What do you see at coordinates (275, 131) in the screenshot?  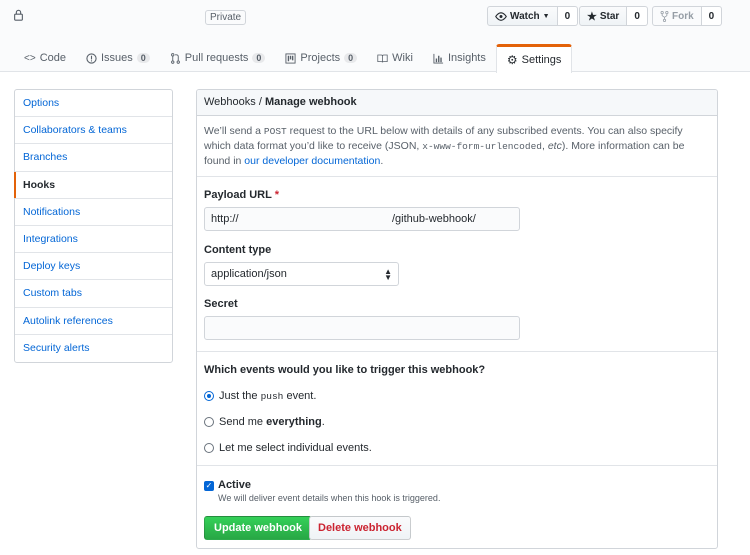 I see `intro-code-post: POST` at bounding box center [275, 131].